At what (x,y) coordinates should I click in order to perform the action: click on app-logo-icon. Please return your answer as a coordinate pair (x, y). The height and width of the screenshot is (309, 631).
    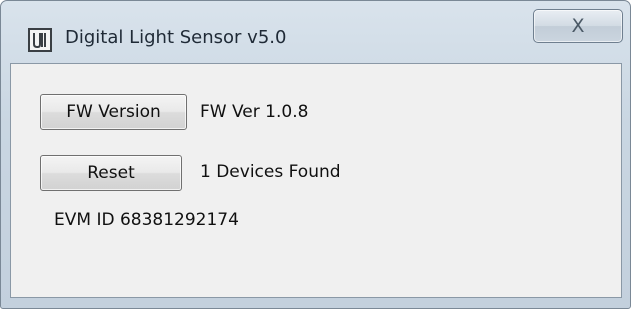
    Looking at the image, I should click on (40, 40).